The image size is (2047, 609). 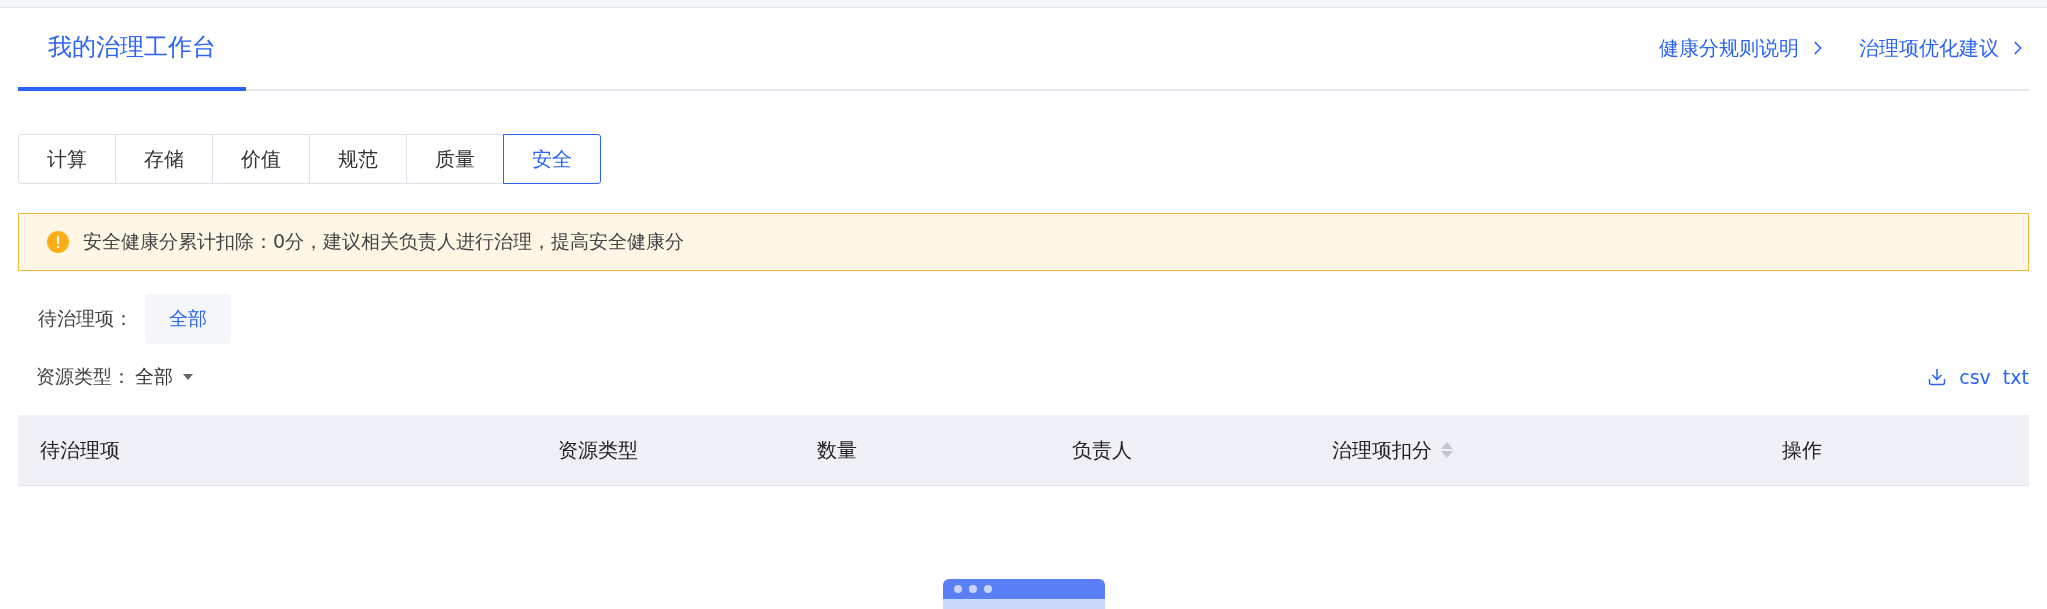 What do you see at coordinates (132, 49) in the screenshot?
I see `page-tab: 我的治理工作台` at bounding box center [132, 49].